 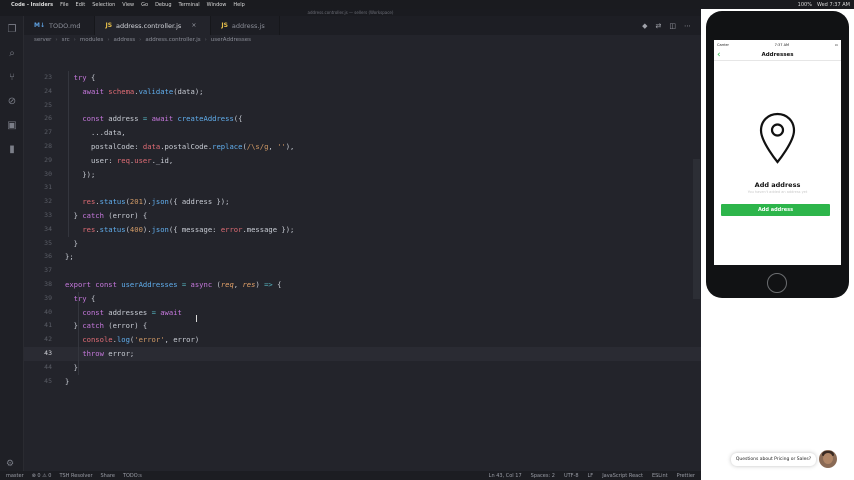 I want to click on code-line: 31, so click(x=362, y=188).